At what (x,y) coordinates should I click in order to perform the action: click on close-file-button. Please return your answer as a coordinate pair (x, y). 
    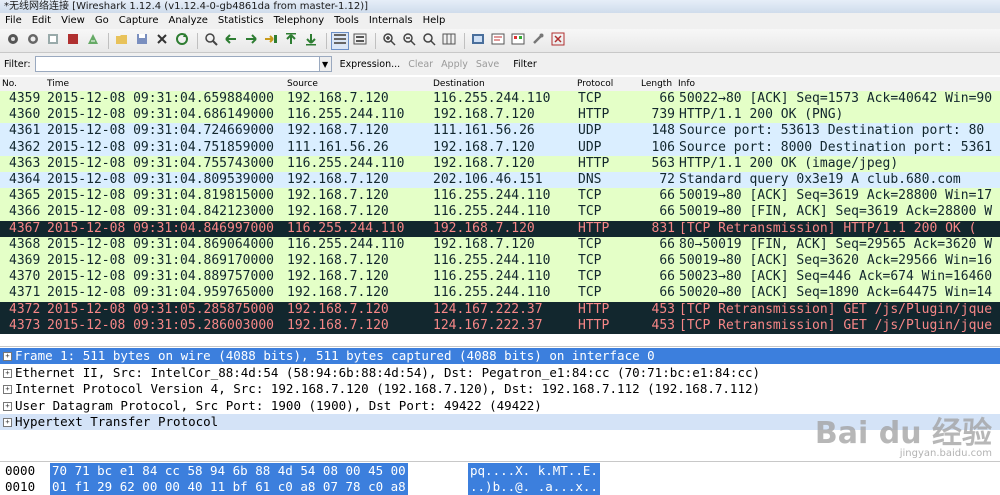
    Looking at the image, I should click on (162, 41).